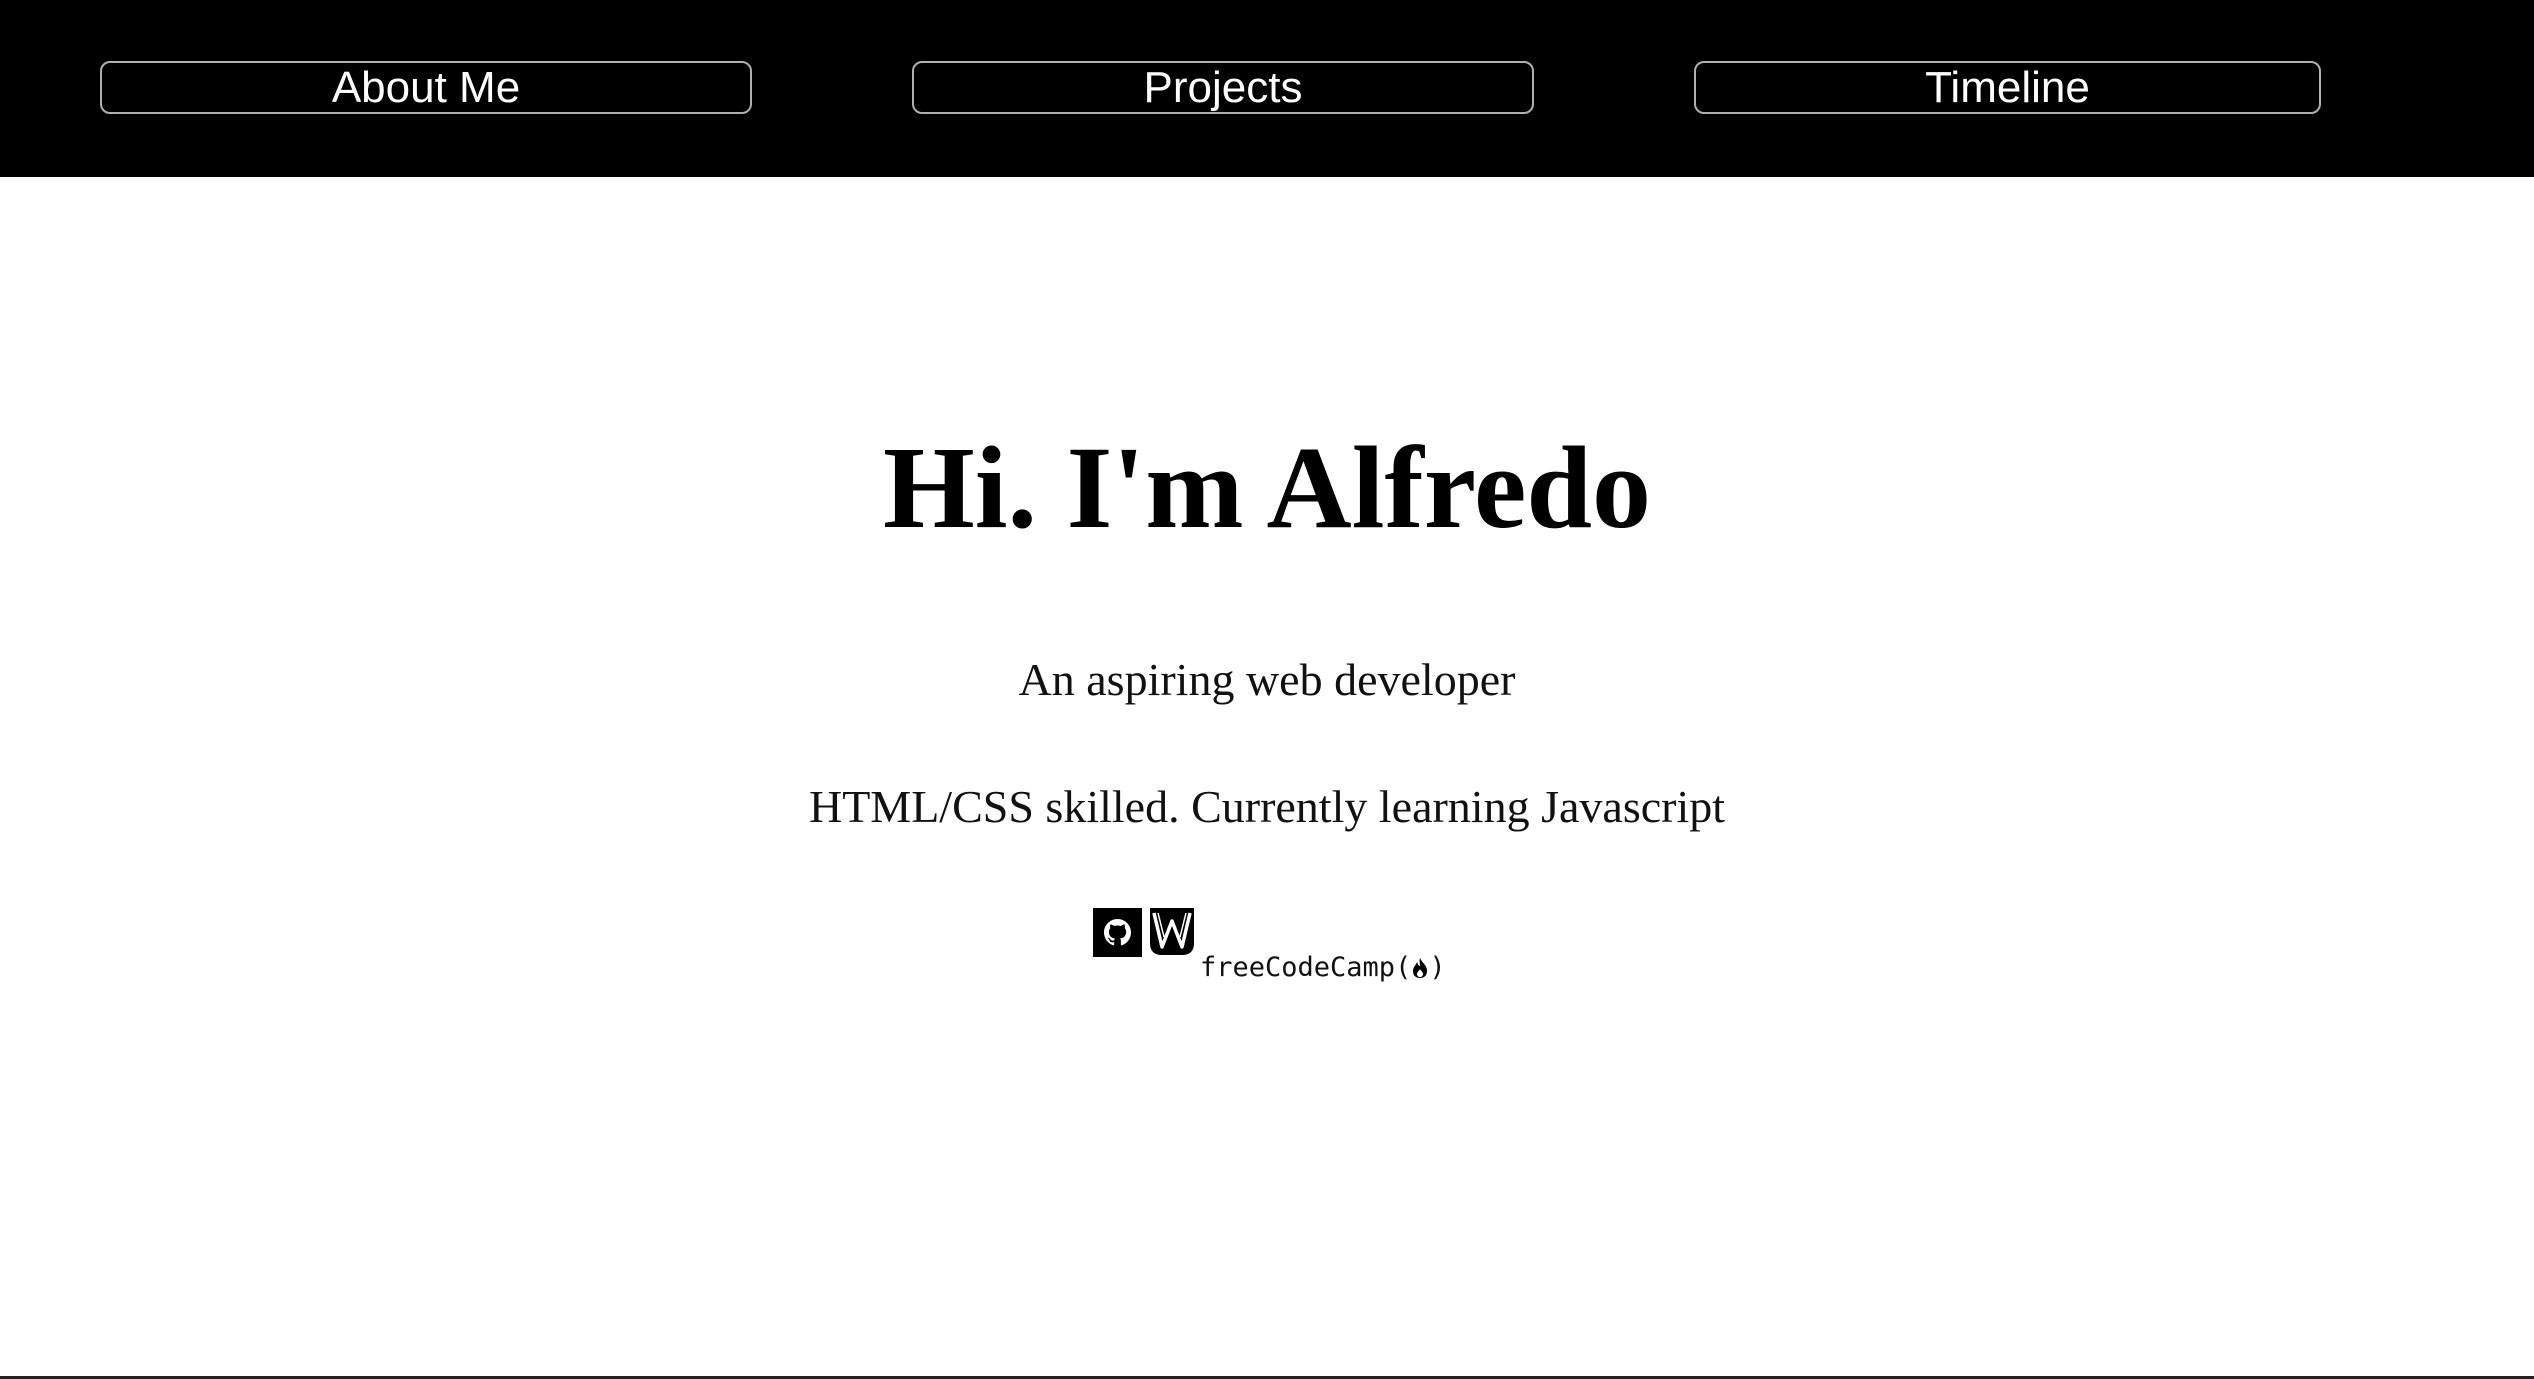  I want to click on fcc-text: freeCodeCamp(, so click(1306, 967).